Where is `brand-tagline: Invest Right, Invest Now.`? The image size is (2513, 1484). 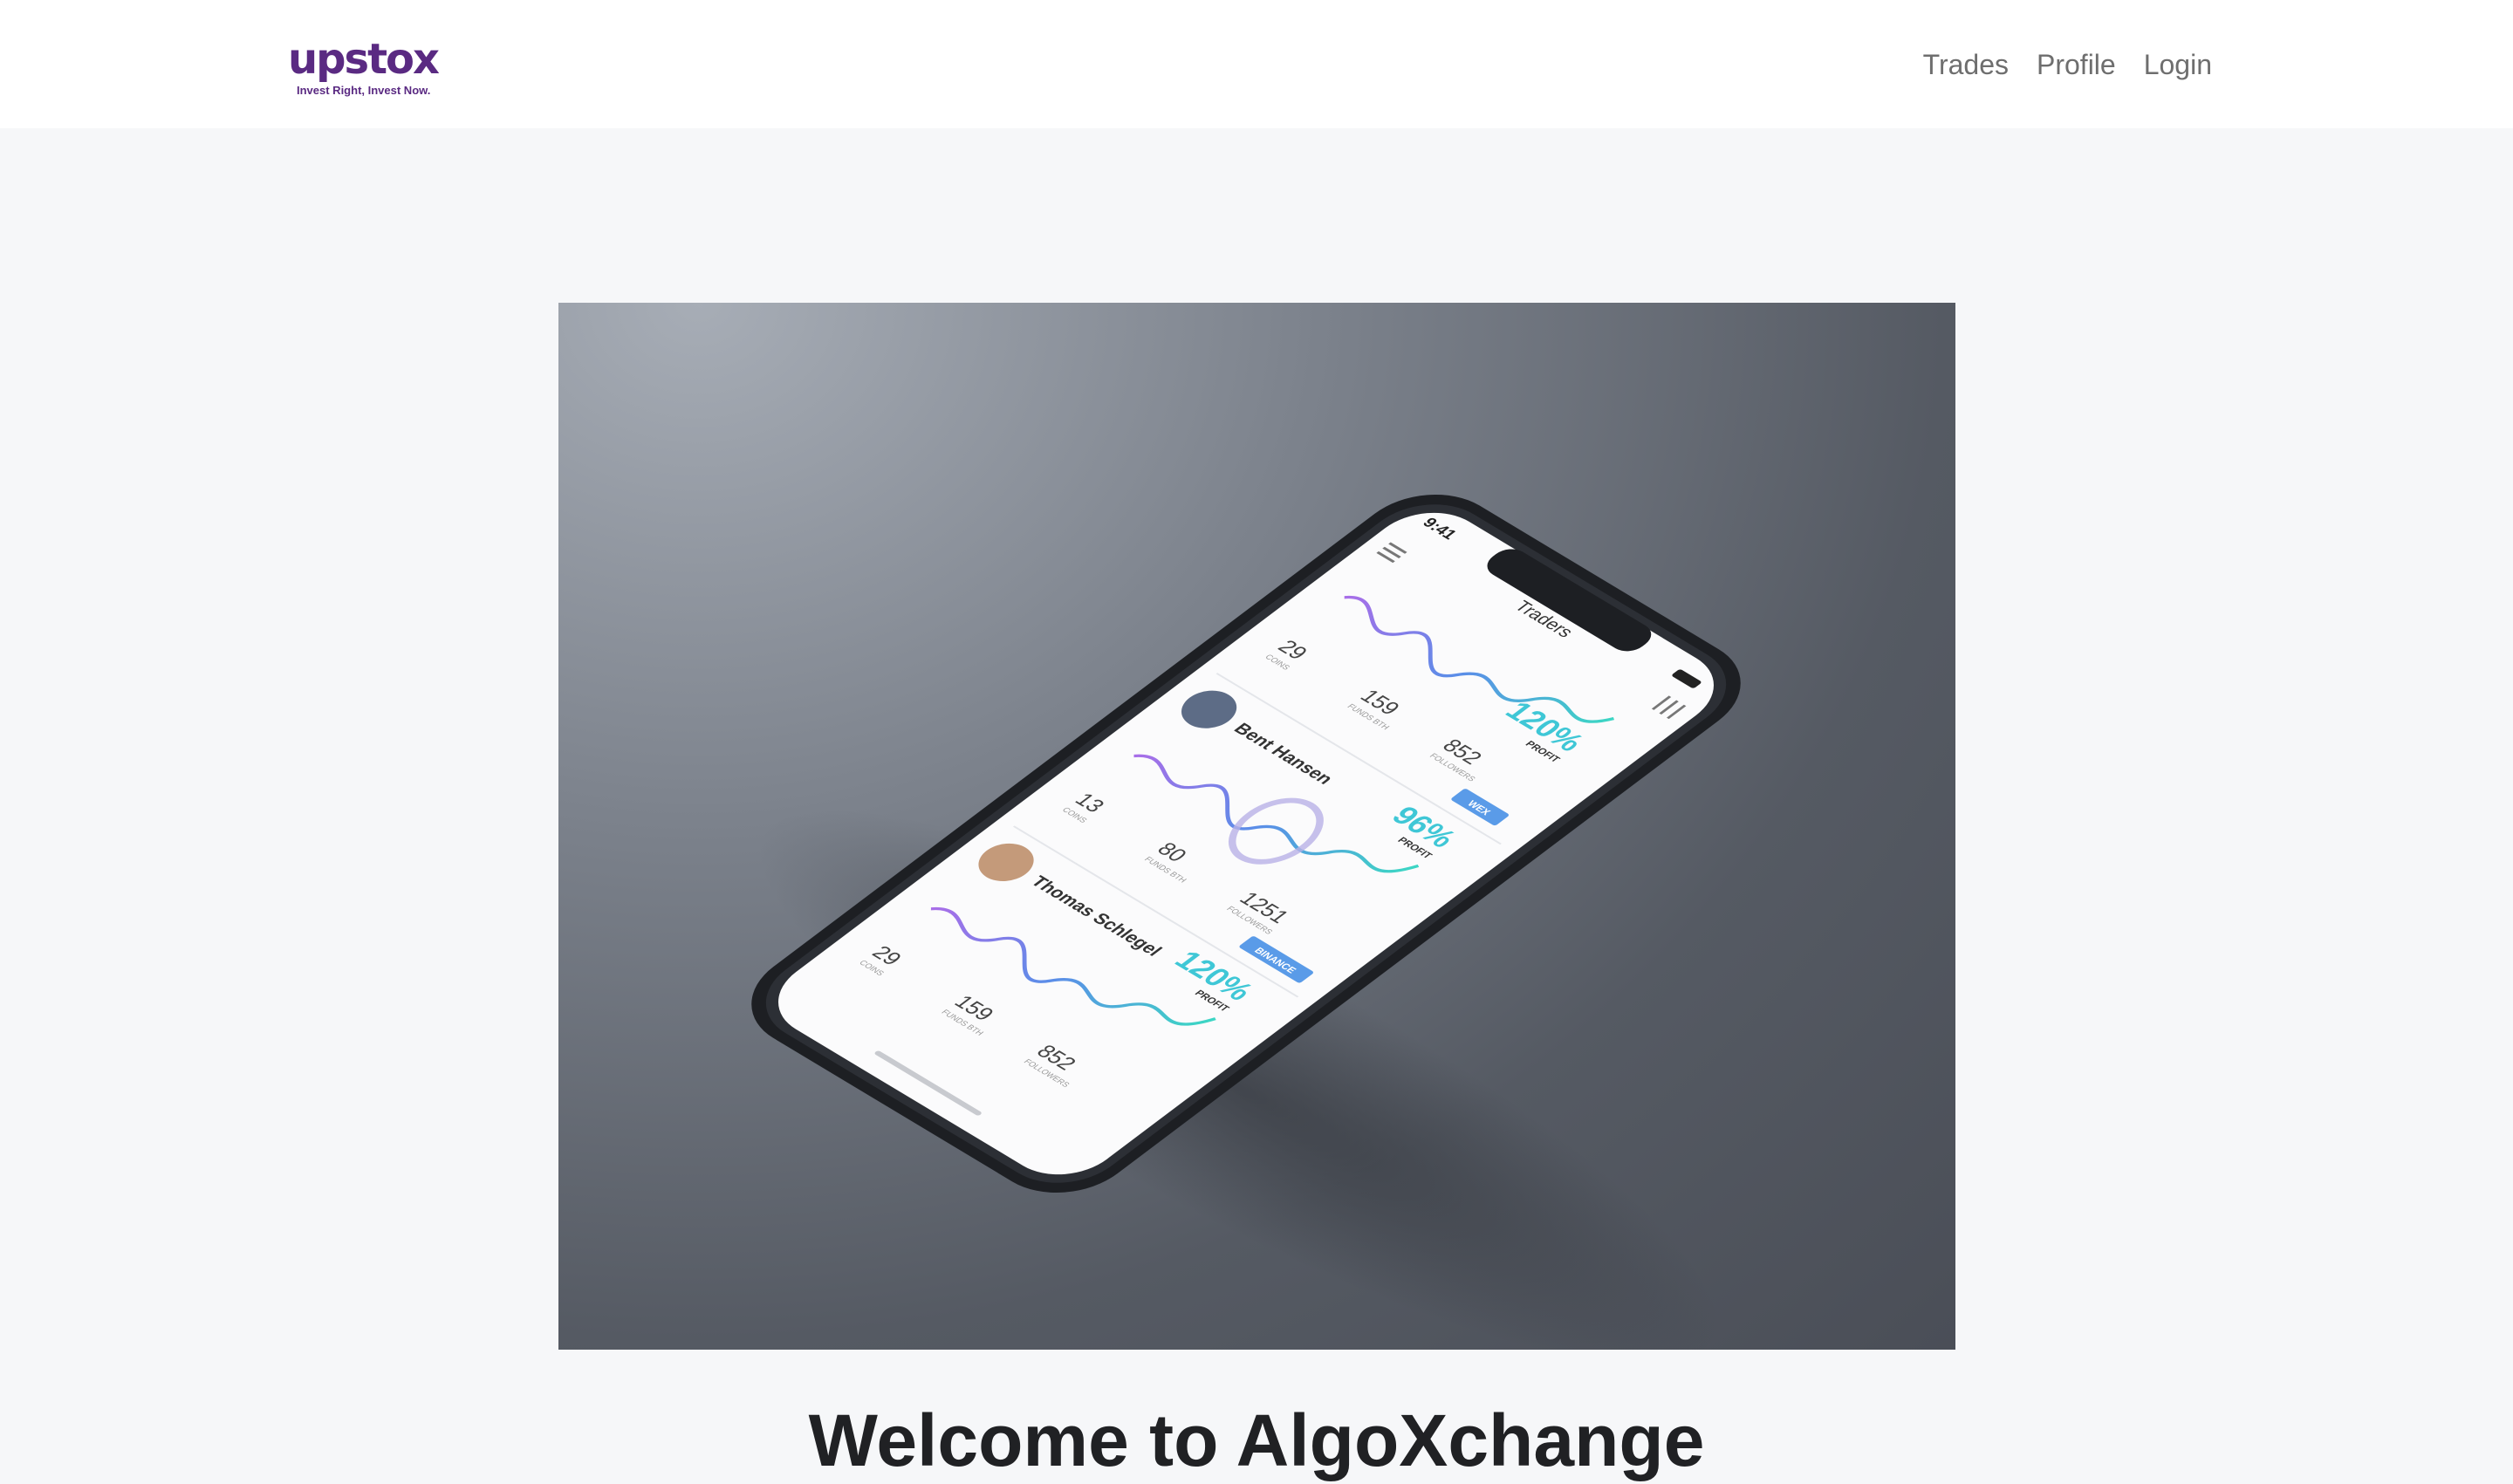 brand-tagline: Invest Right, Invest Now. is located at coordinates (364, 90).